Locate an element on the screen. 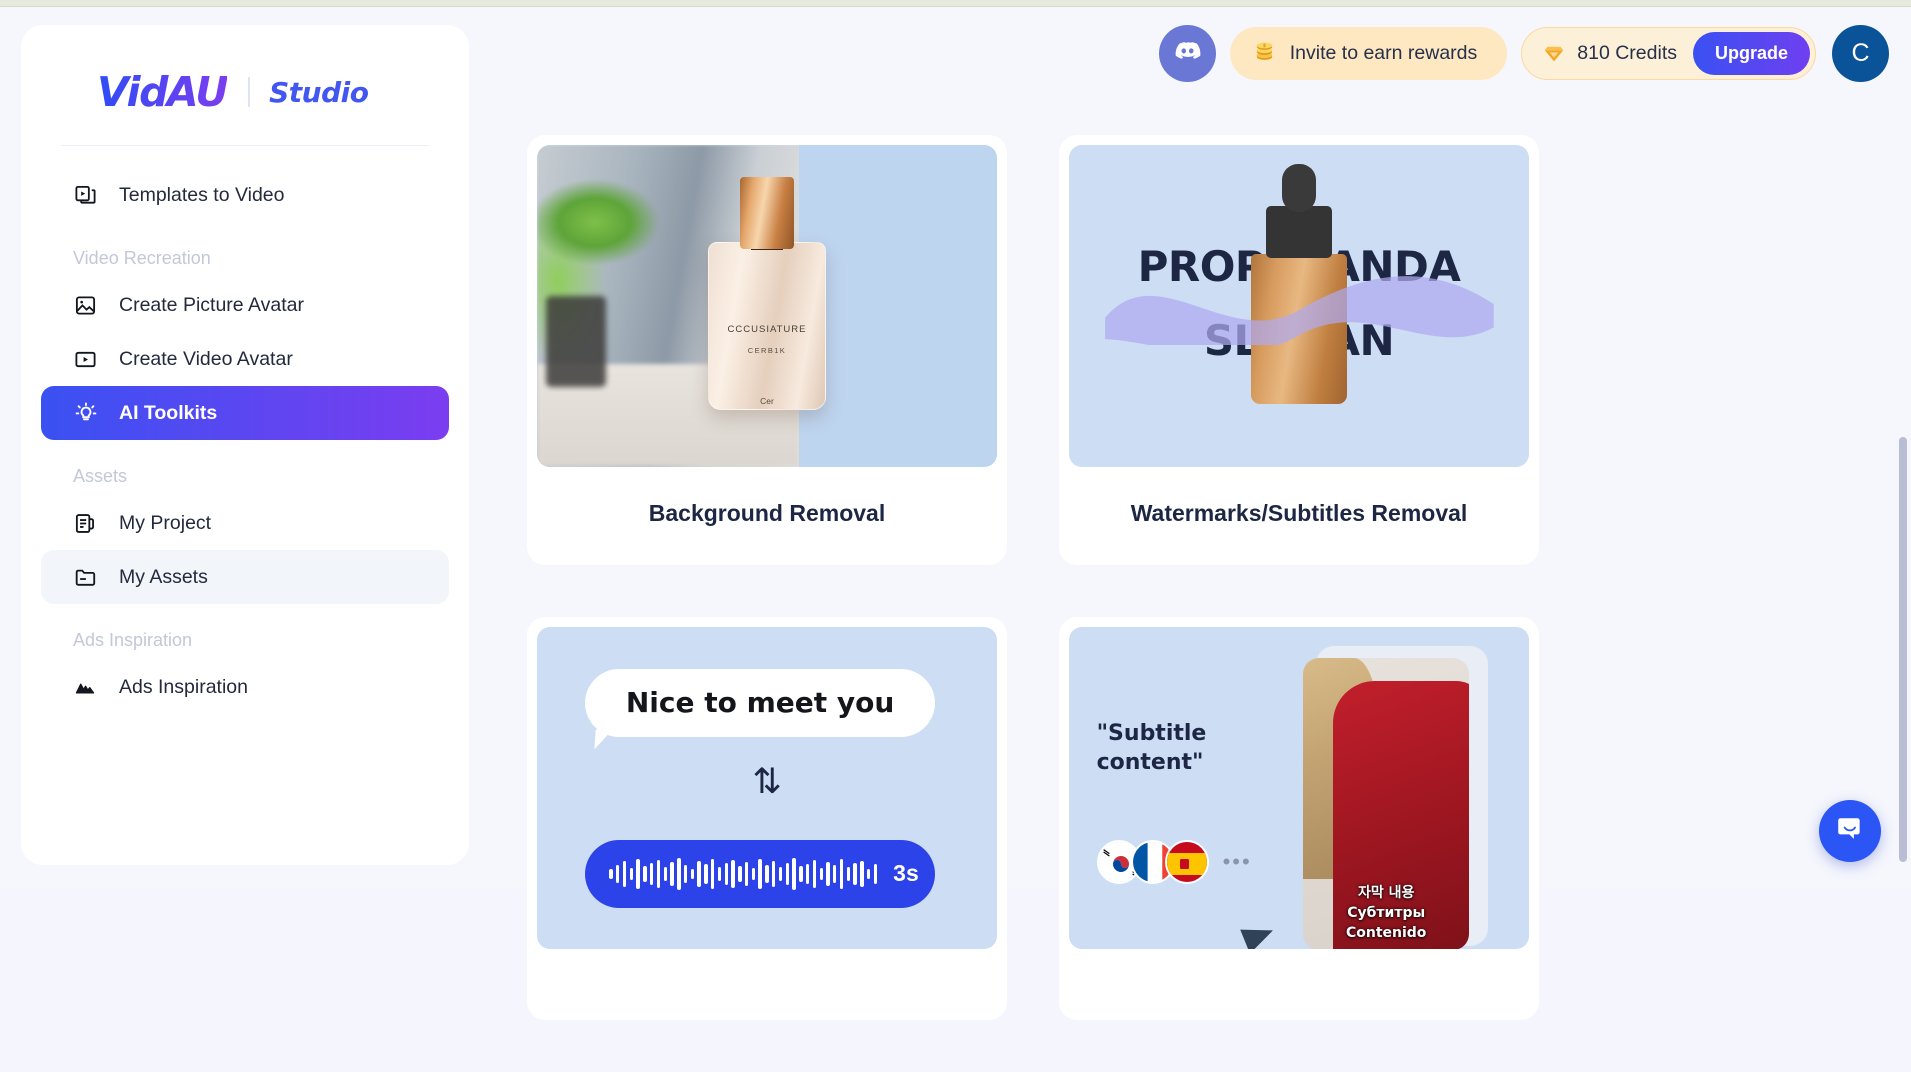  product-label-line-3: Cer is located at coordinates (767, 401).